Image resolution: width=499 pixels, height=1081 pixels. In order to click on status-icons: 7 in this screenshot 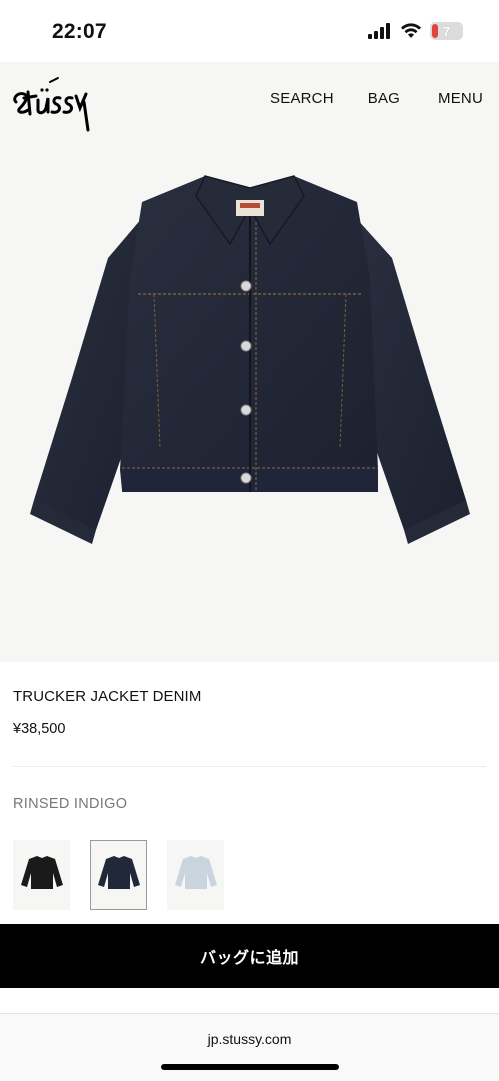, I will do `click(415, 31)`.